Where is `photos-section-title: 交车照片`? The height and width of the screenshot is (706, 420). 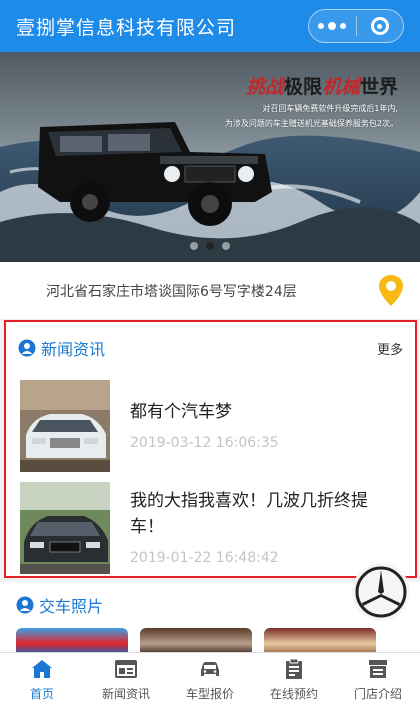 photos-section-title: 交车照片 is located at coordinates (71, 606).